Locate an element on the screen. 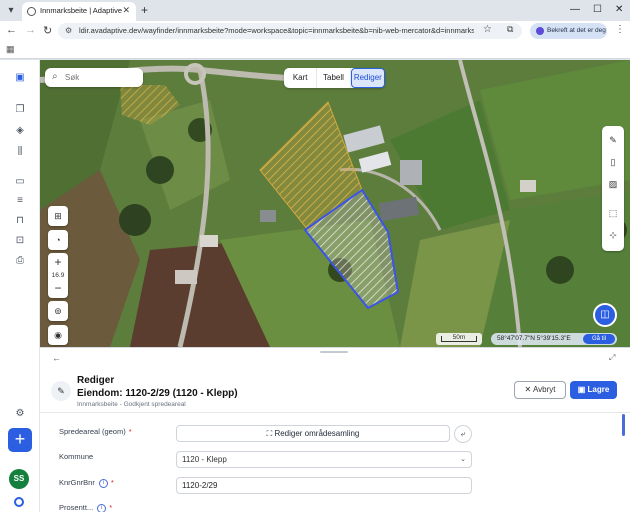 The image size is (630, 512). minimize-icon: — is located at coordinates (575, 9).